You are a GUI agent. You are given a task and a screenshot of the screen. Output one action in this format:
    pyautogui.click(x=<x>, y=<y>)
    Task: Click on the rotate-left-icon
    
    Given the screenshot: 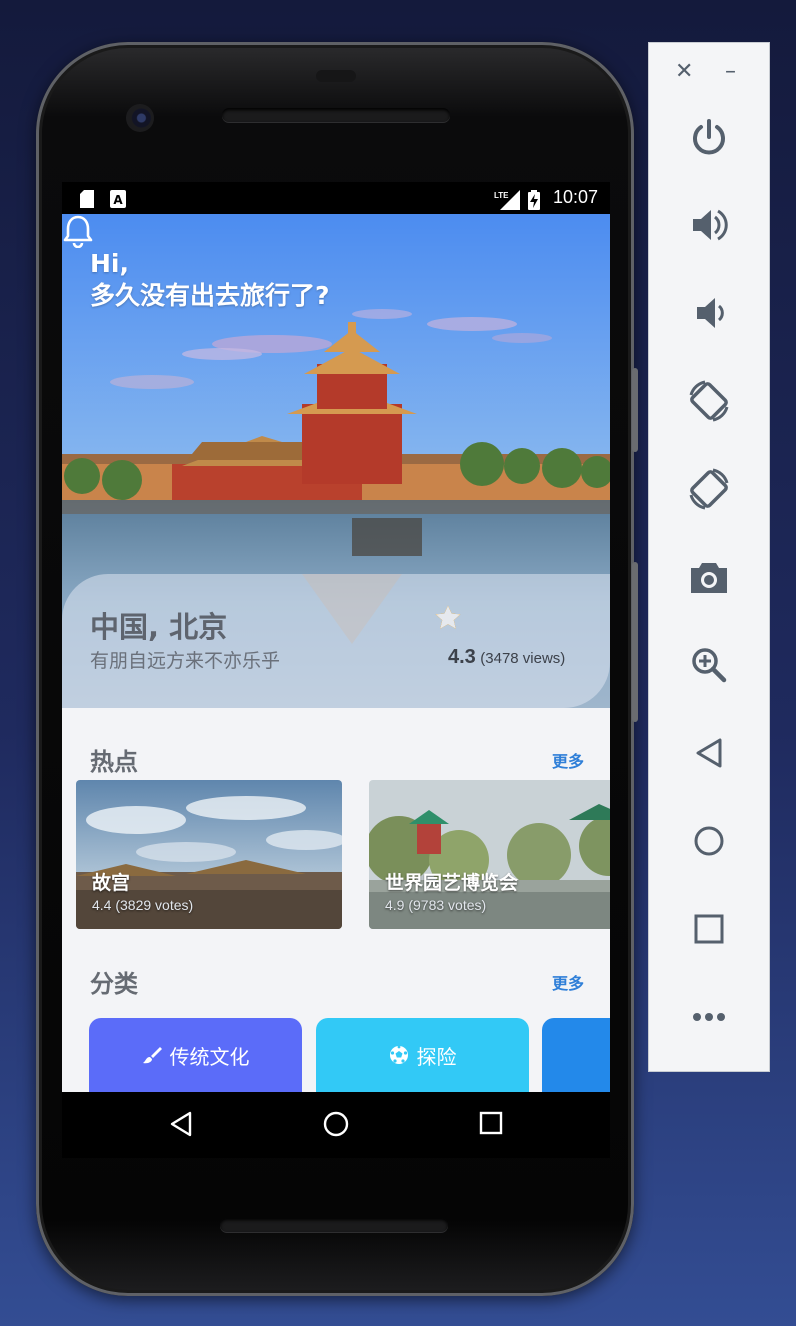 What is the action you would take?
    pyautogui.click(x=709, y=401)
    